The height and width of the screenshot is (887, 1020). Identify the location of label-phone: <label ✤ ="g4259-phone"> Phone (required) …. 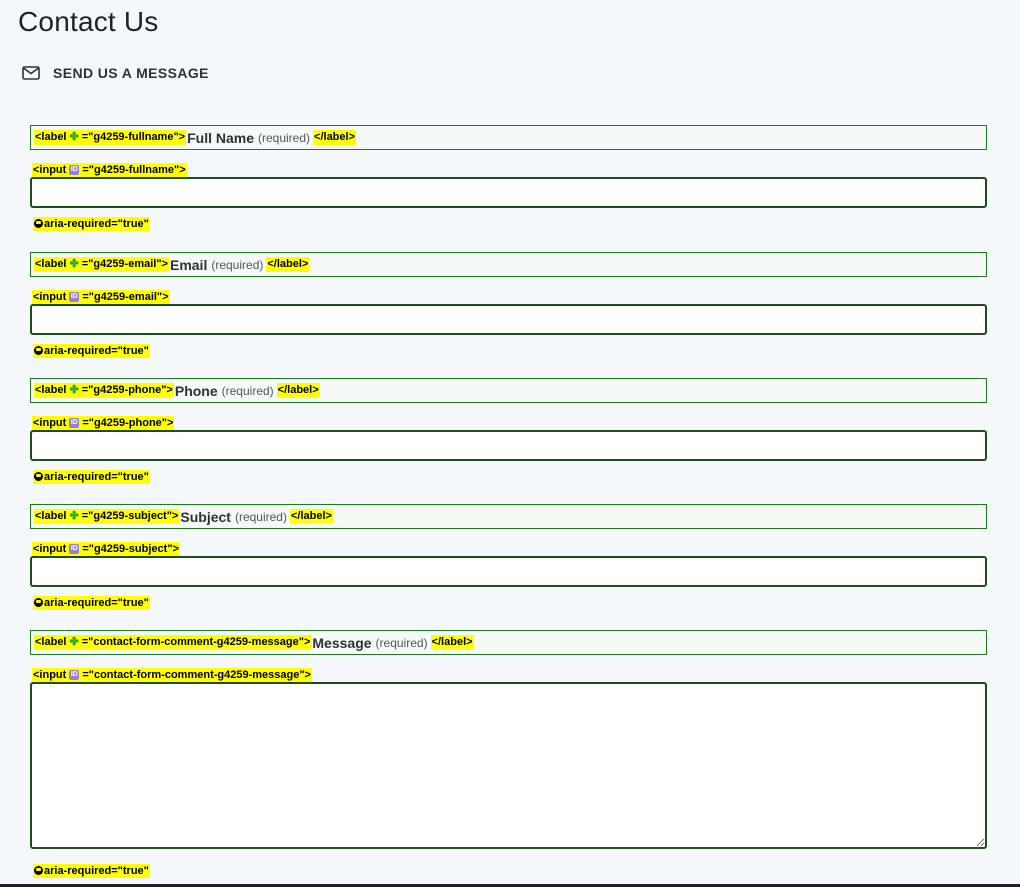
(508, 390).